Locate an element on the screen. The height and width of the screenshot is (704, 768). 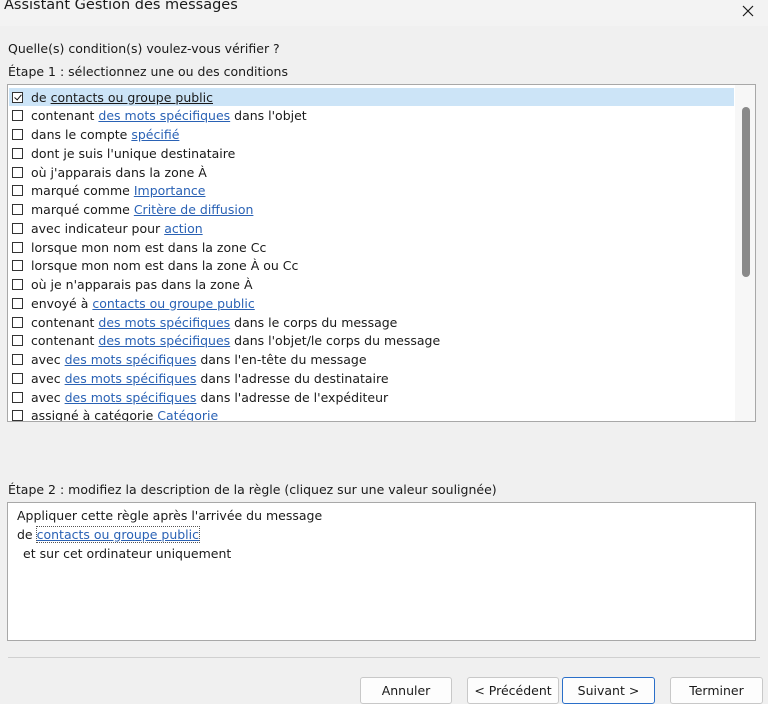
condition-text: avec indicateur pour action is located at coordinates (117, 228).